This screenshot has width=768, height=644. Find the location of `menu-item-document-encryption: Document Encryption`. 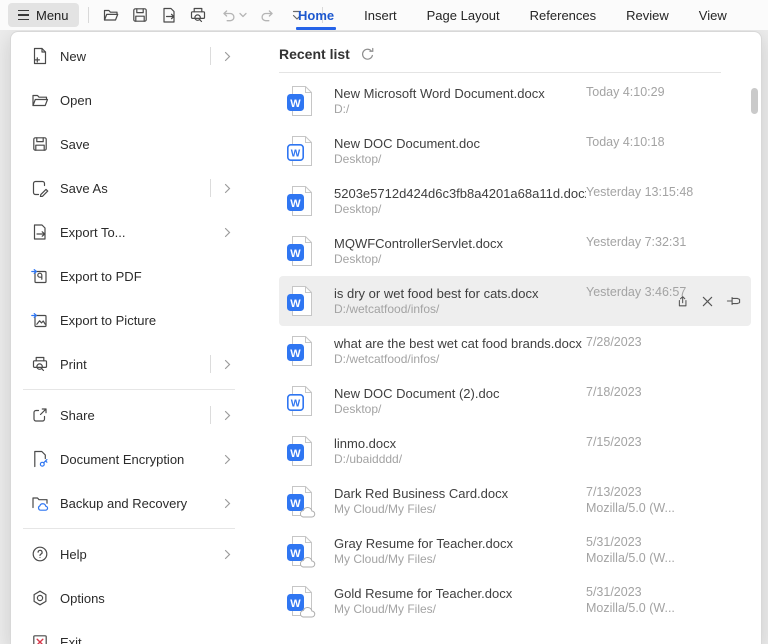

menu-item-document-encryption: Document Encryption is located at coordinates (129, 459).